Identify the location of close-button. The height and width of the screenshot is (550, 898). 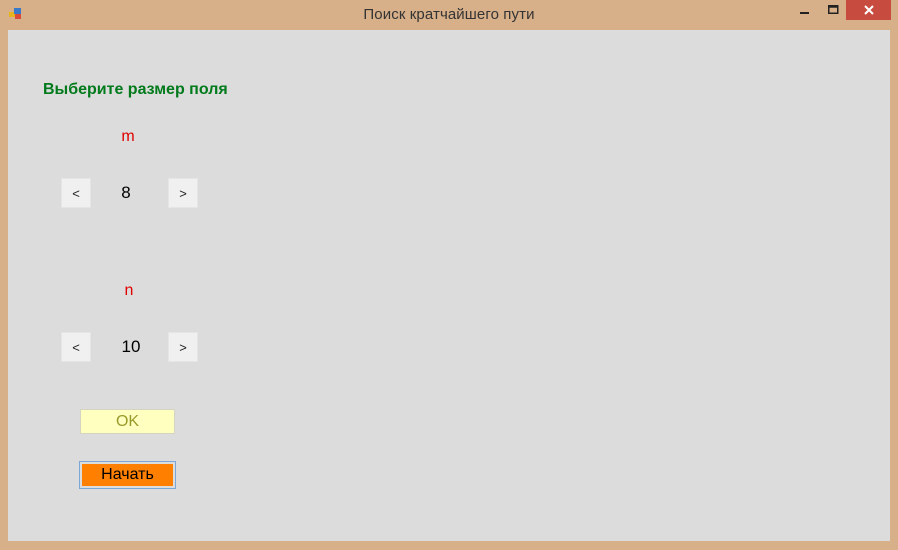
(868, 10).